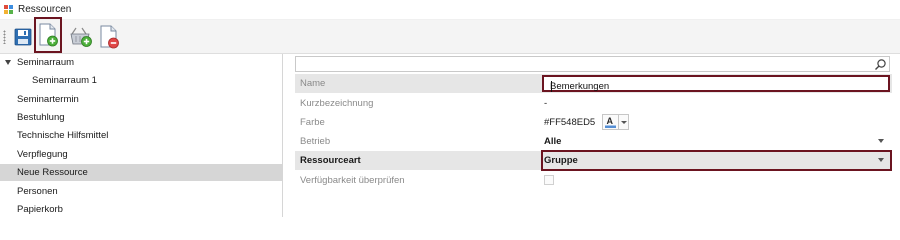  I want to click on property-label-betrieb: Betrieb, so click(315, 141).